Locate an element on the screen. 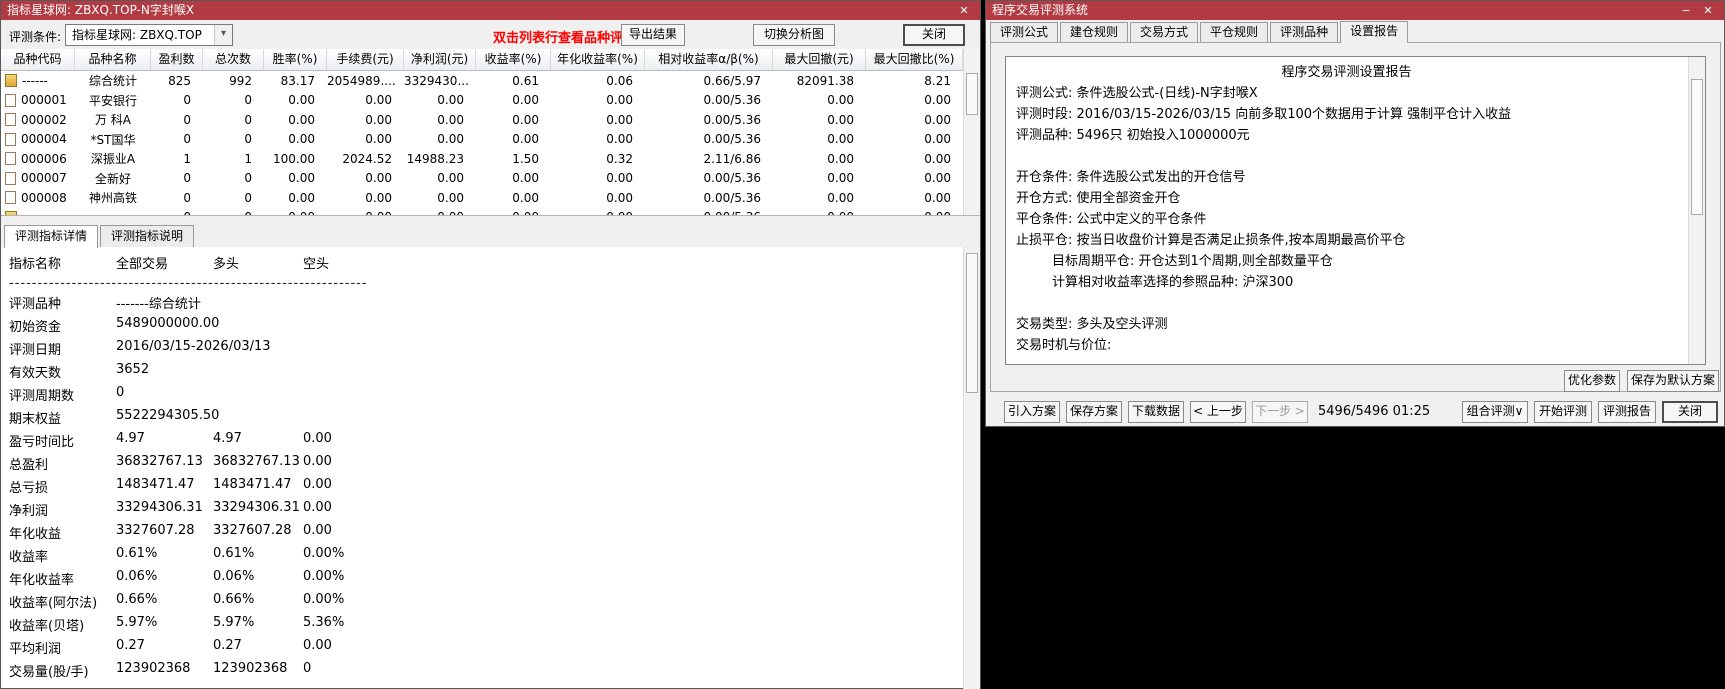  main-tab: 交易方式 is located at coordinates (1164, 32).